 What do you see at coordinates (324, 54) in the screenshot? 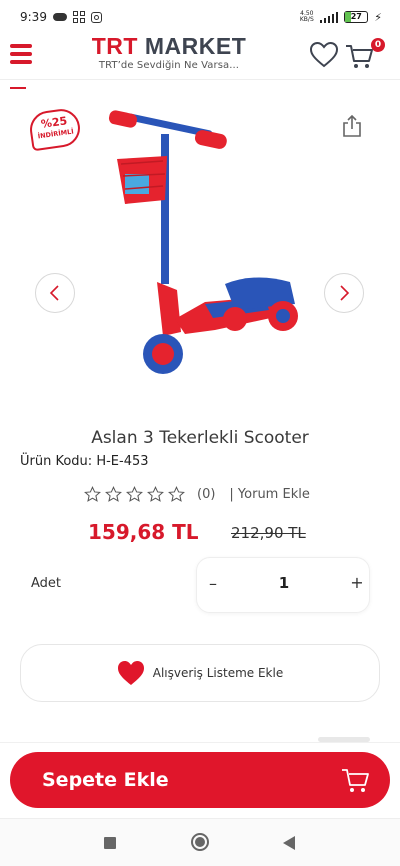
I see `favorites-heart-icon` at bounding box center [324, 54].